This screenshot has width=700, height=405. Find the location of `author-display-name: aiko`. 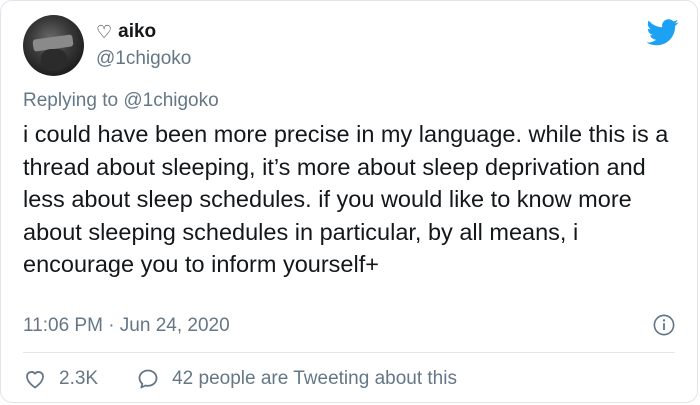

author-display-name: aiko is located at coordinates (137, 32).